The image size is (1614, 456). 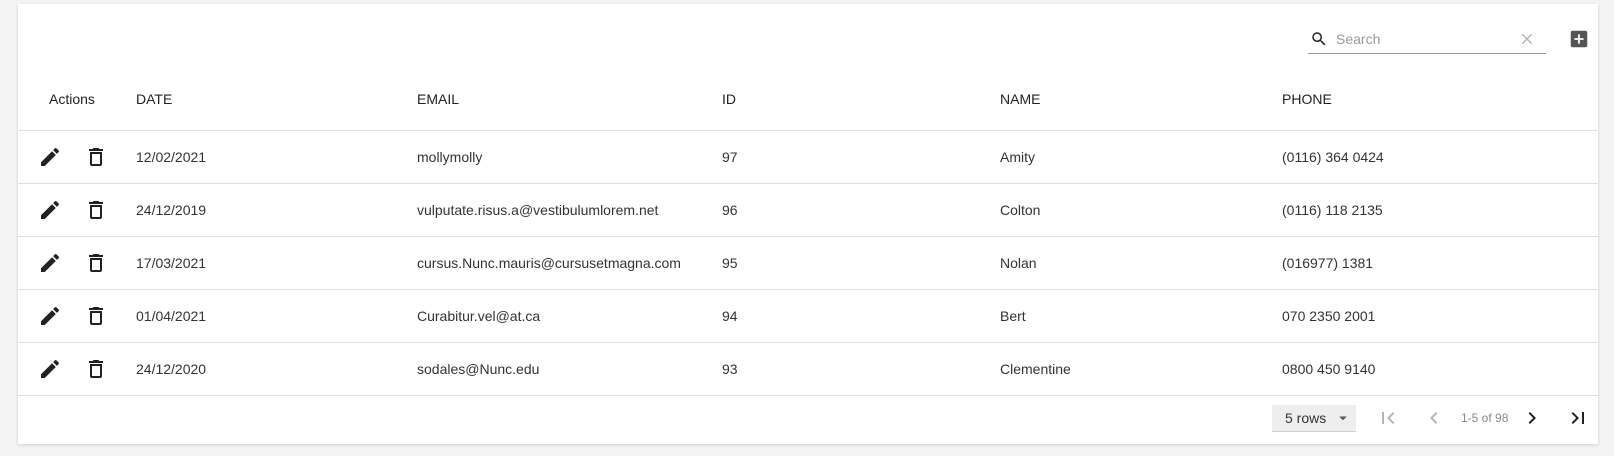 I want to click on cell-id: 95, so click(x=861, y=263).